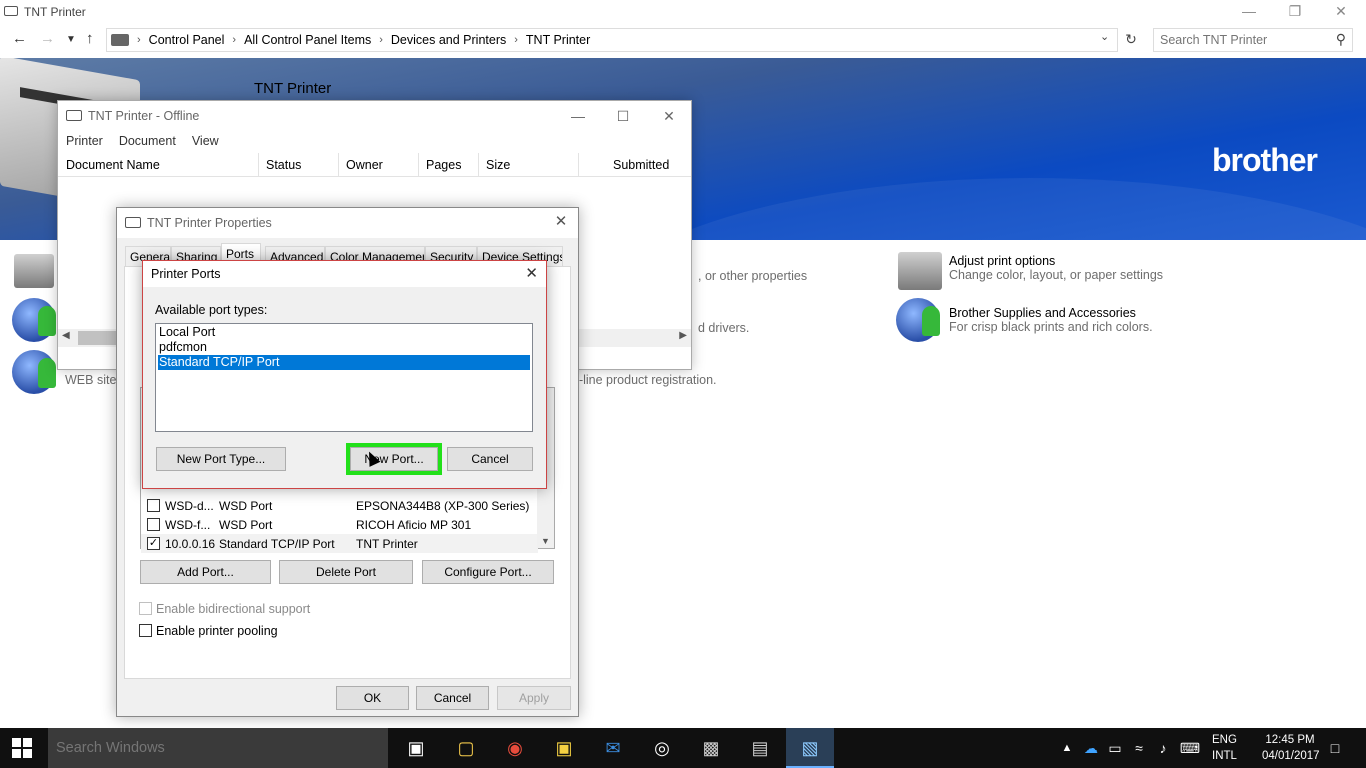 The width and height of the screenshot is (1366, 768). Describe the element at coordinates (283, 165) in the screenshot. I see `col-status: Status` at that location.